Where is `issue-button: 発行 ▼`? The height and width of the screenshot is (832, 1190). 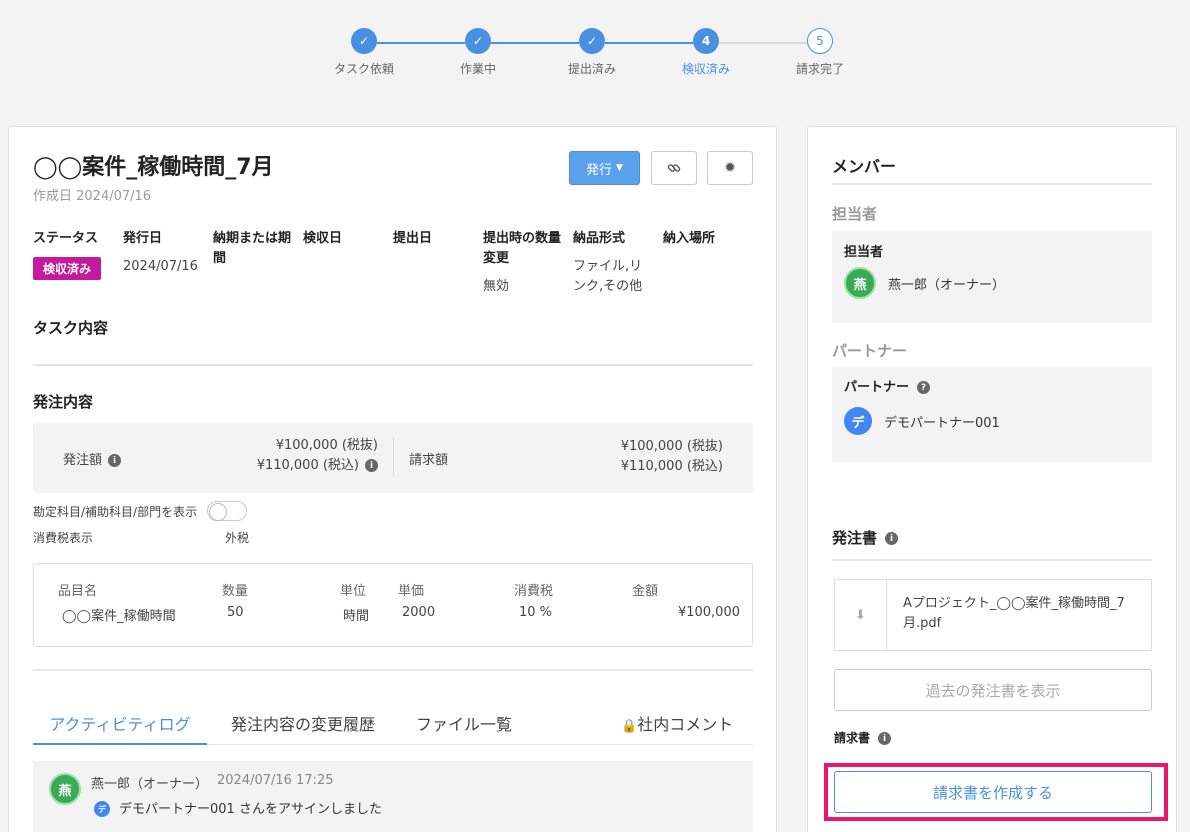
issue-button: 発行 ▼ is located at coordinates (604, 168).